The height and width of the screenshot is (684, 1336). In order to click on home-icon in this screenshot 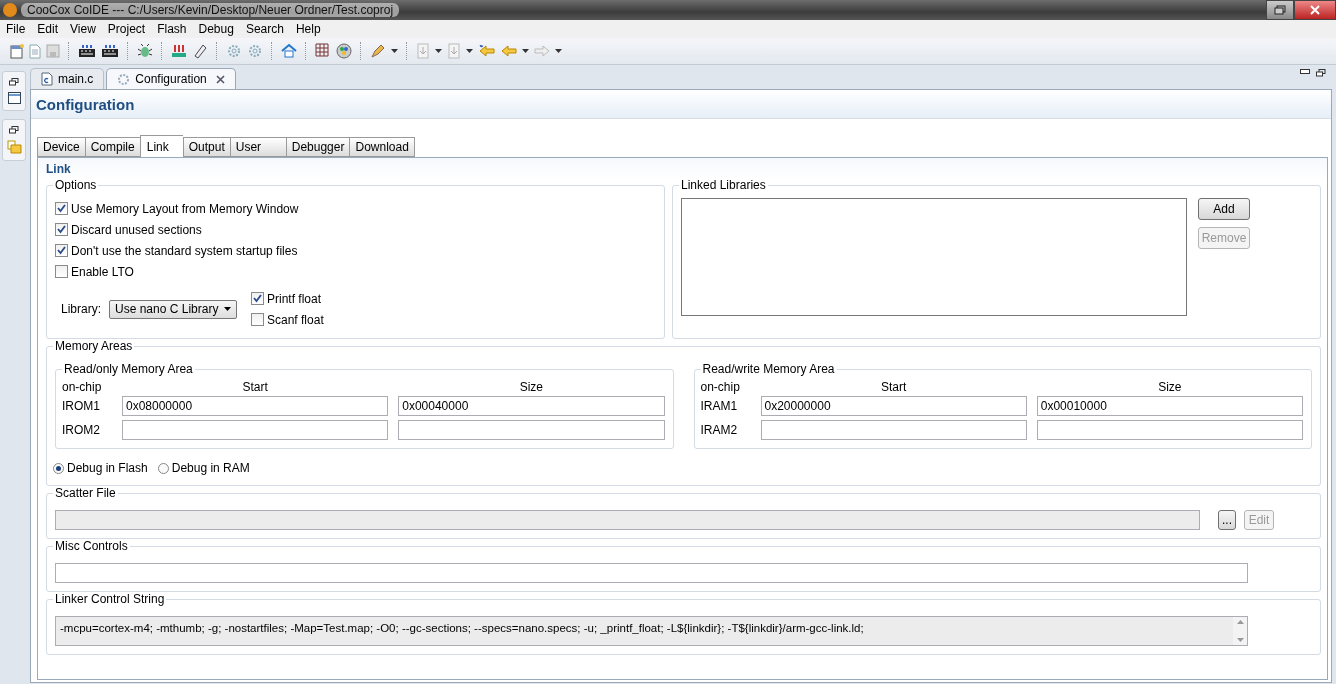, I will do `click(289, 51)`.